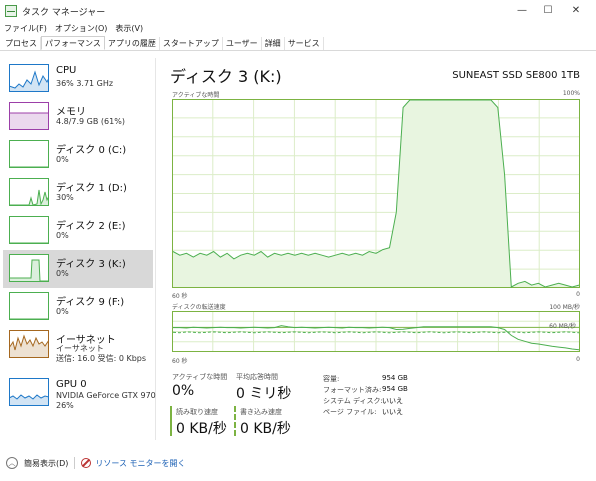  What do you see at coordinates (261, 412) in the screenshot?
I see `write-speed-stat-label: 書き込み速度` at bounding box center [261, 412].